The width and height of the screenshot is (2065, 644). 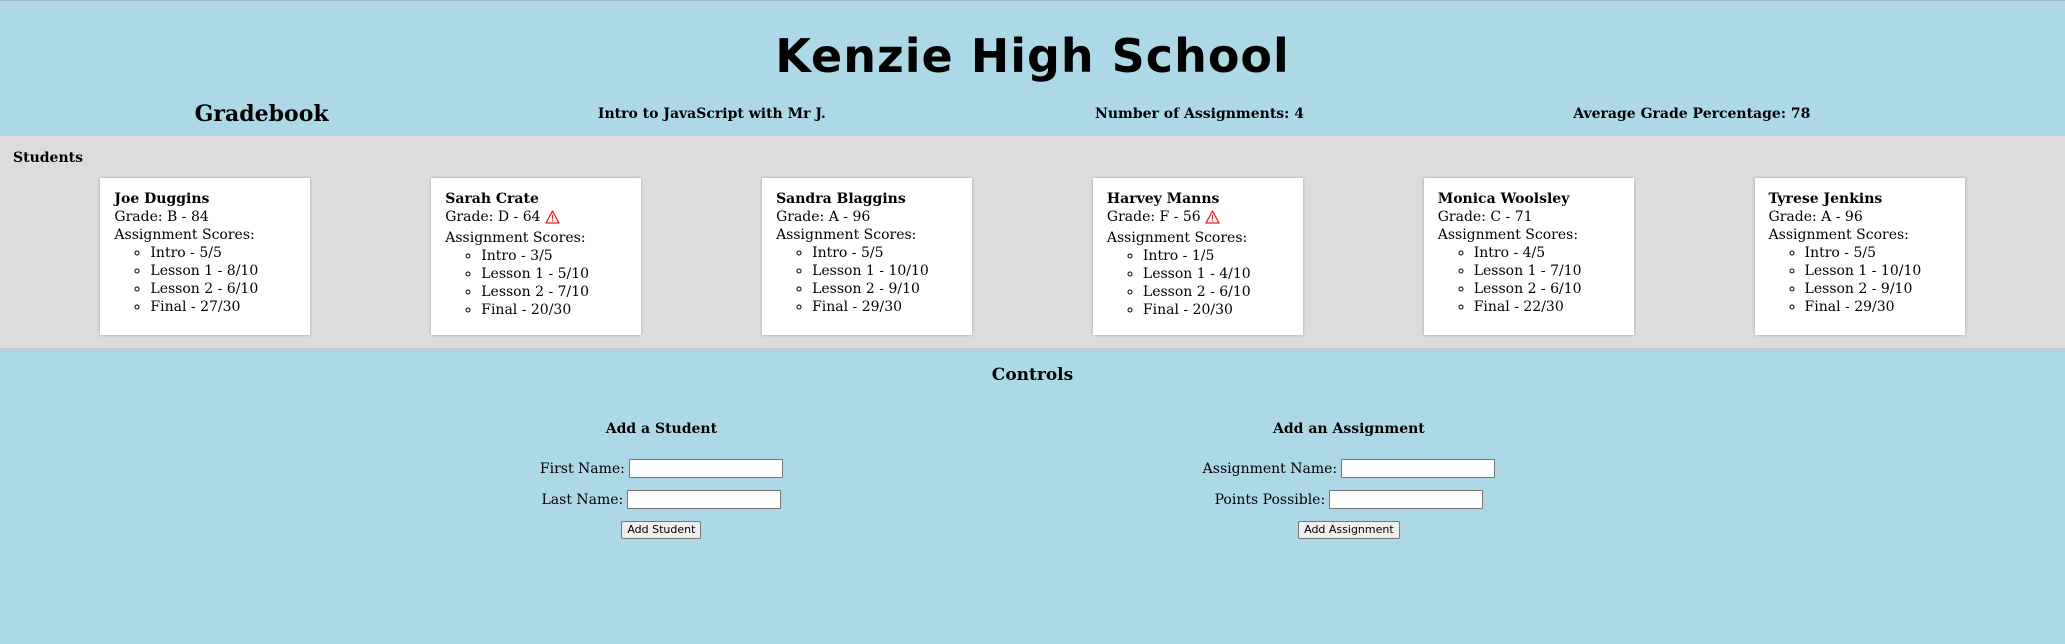 I want to click on gradebook-heading: Gradebook, so click(x=261, y=114).